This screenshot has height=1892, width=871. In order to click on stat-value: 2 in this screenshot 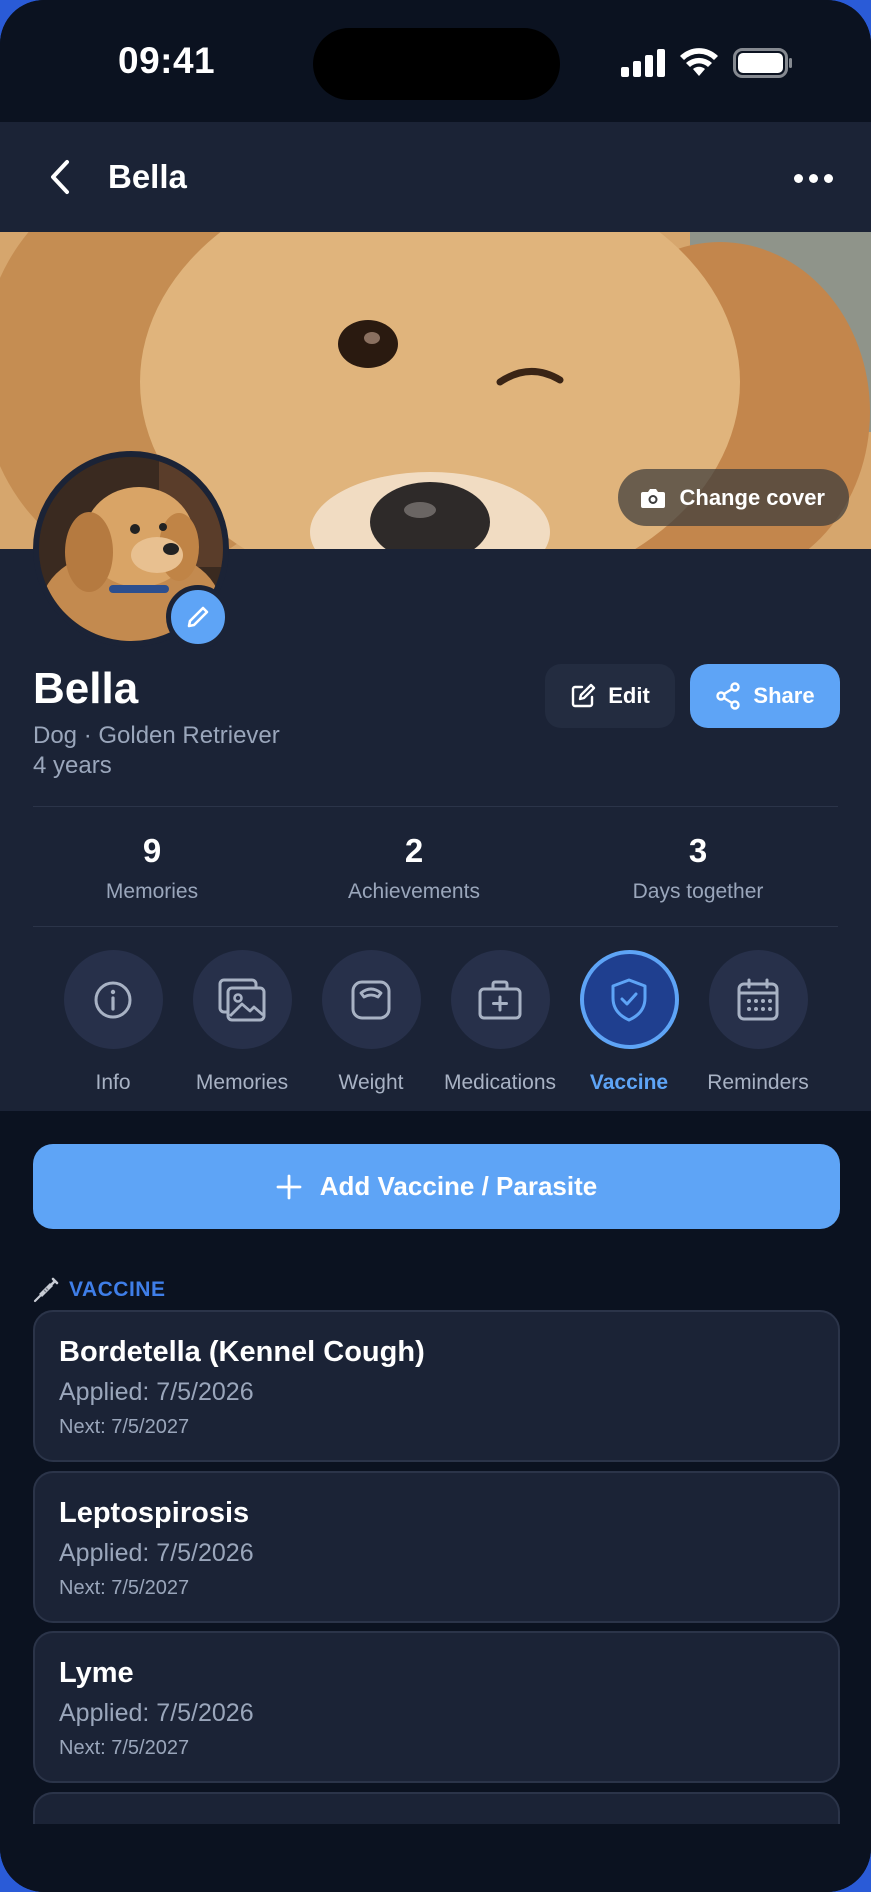, I will do `click(414, 850)`.